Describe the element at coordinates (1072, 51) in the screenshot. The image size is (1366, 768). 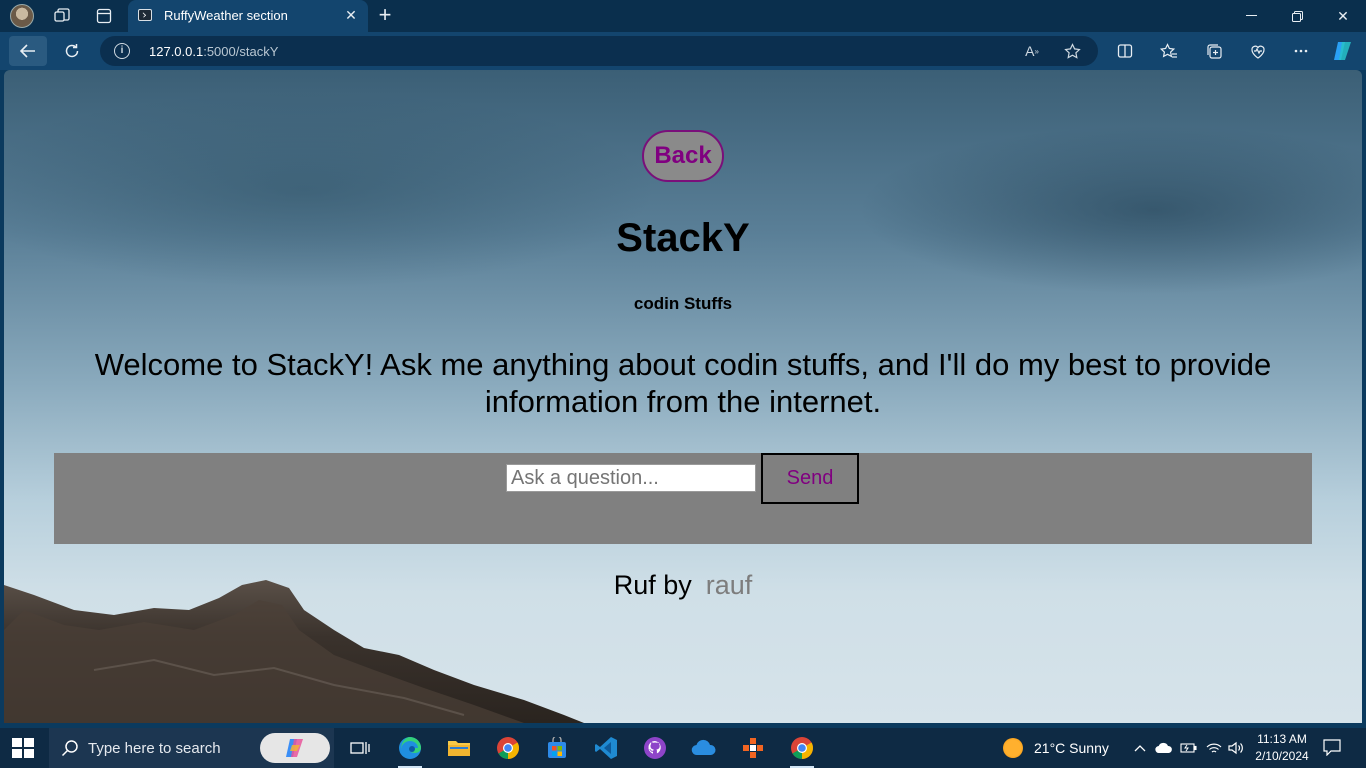
I see `favorite-star-icon` at that location.